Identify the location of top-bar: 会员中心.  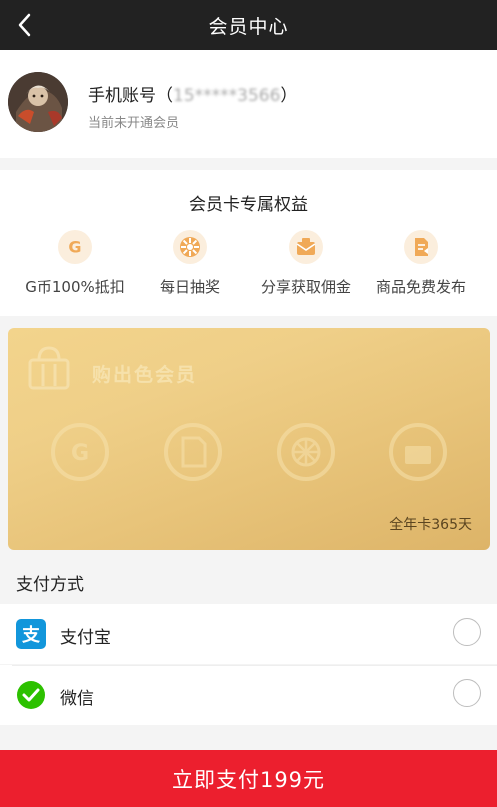
(248, 25).